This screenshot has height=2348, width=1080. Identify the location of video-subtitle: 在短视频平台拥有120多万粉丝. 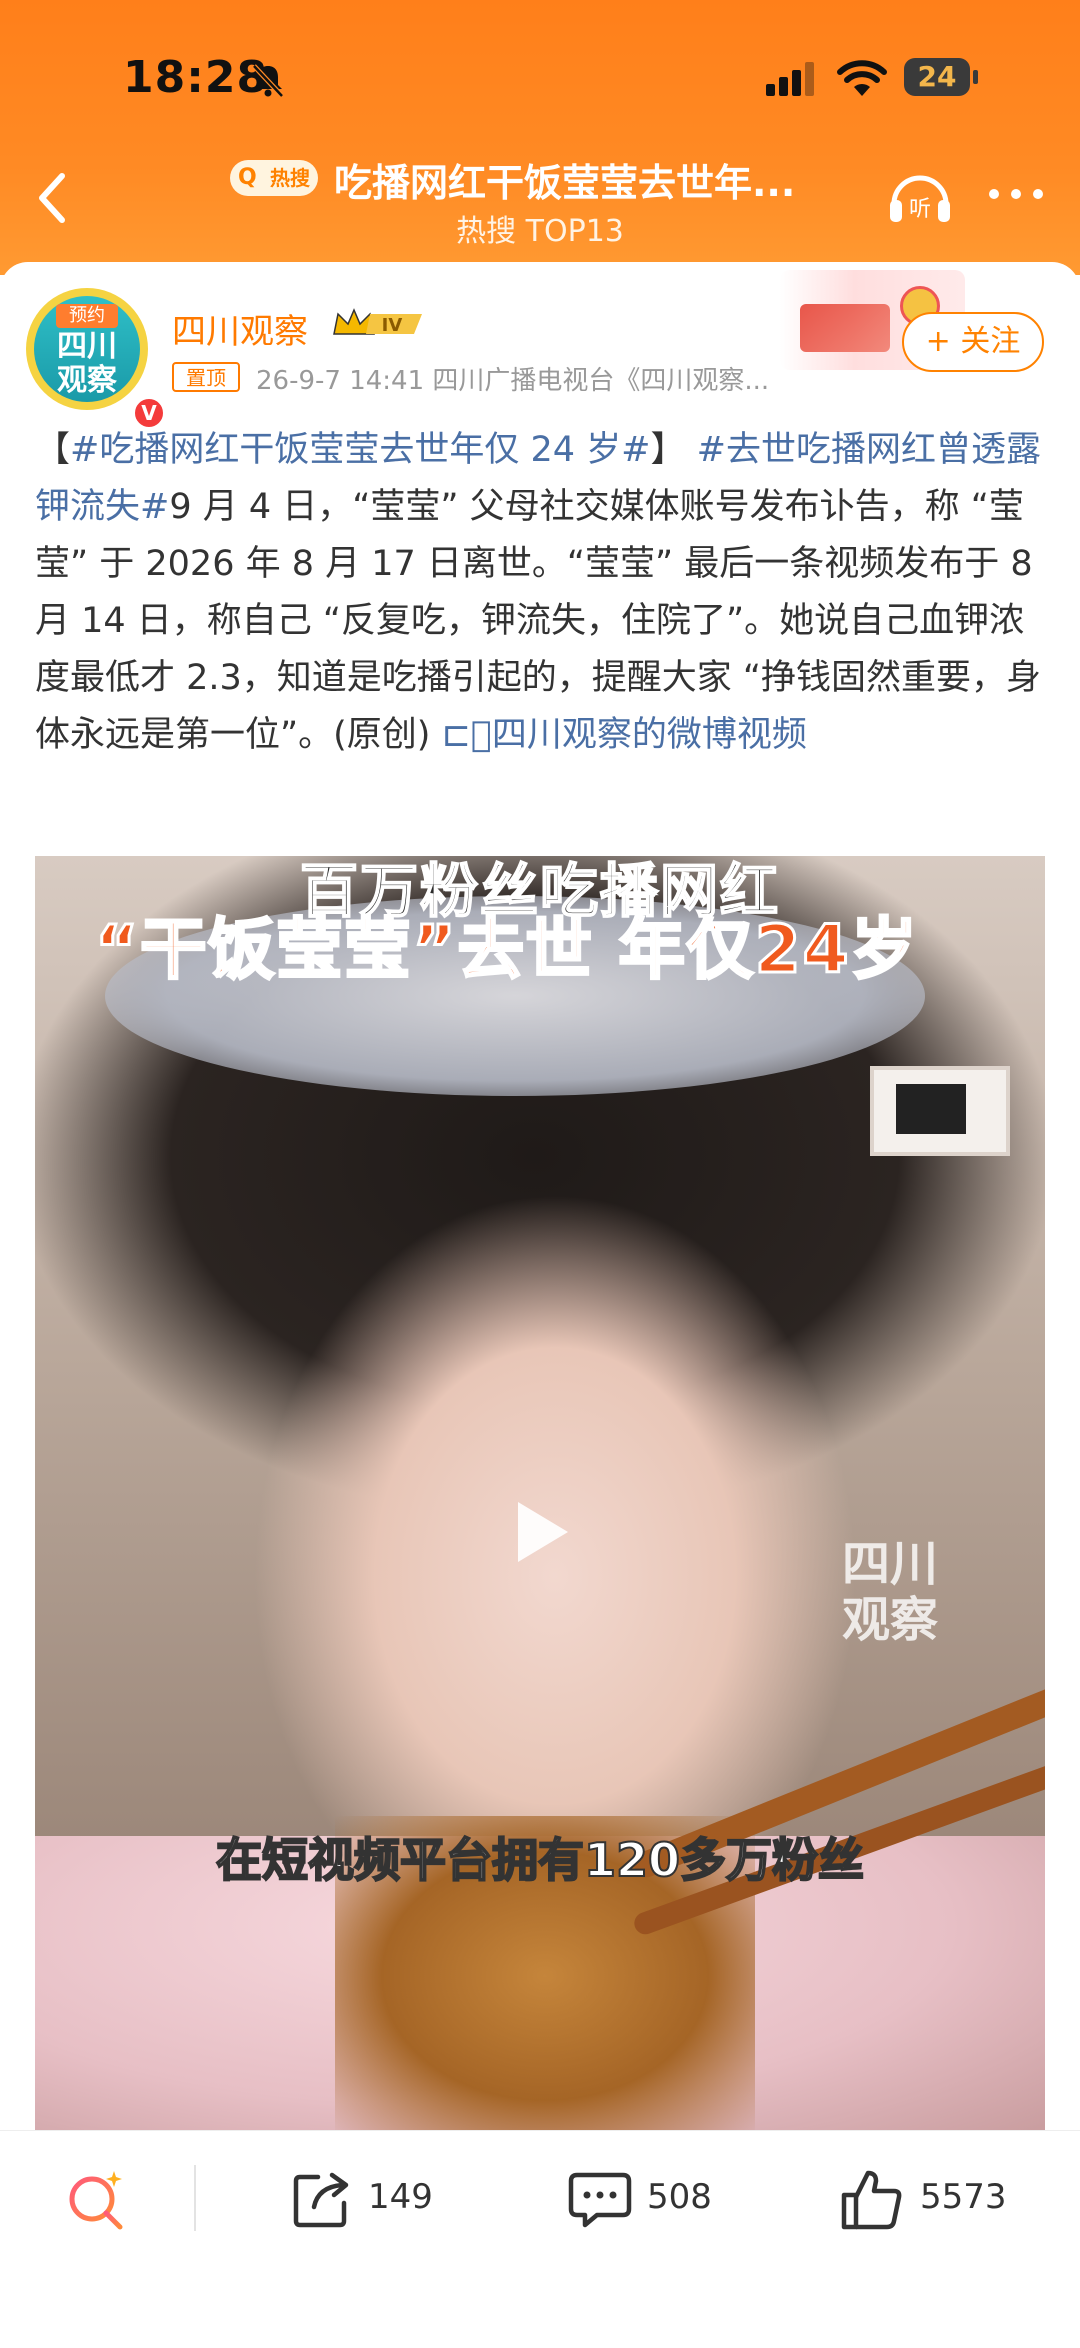
(540, 1860).